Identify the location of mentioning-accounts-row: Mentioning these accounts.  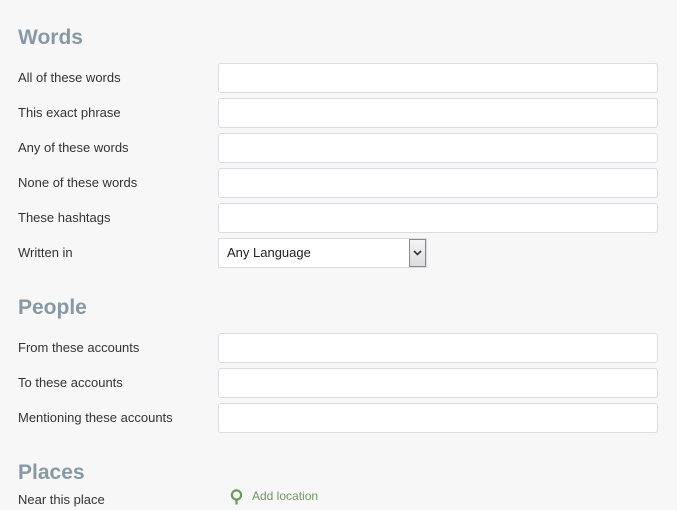
(338, 418).